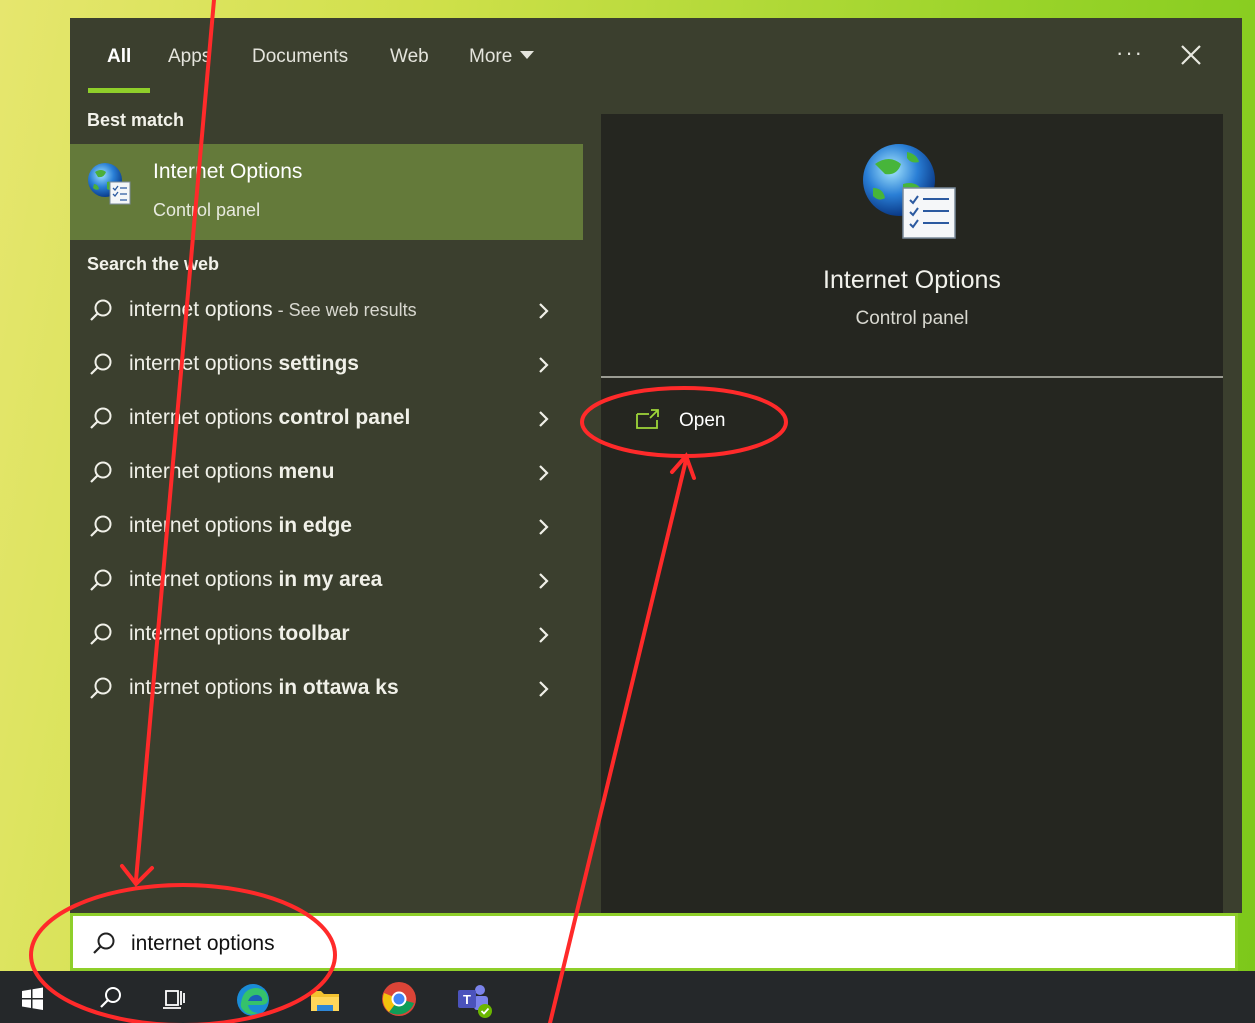 This screenshot has width=1255, height=1023. I want to click on suggestion-text: internet options - See web results, so click(273, 310).